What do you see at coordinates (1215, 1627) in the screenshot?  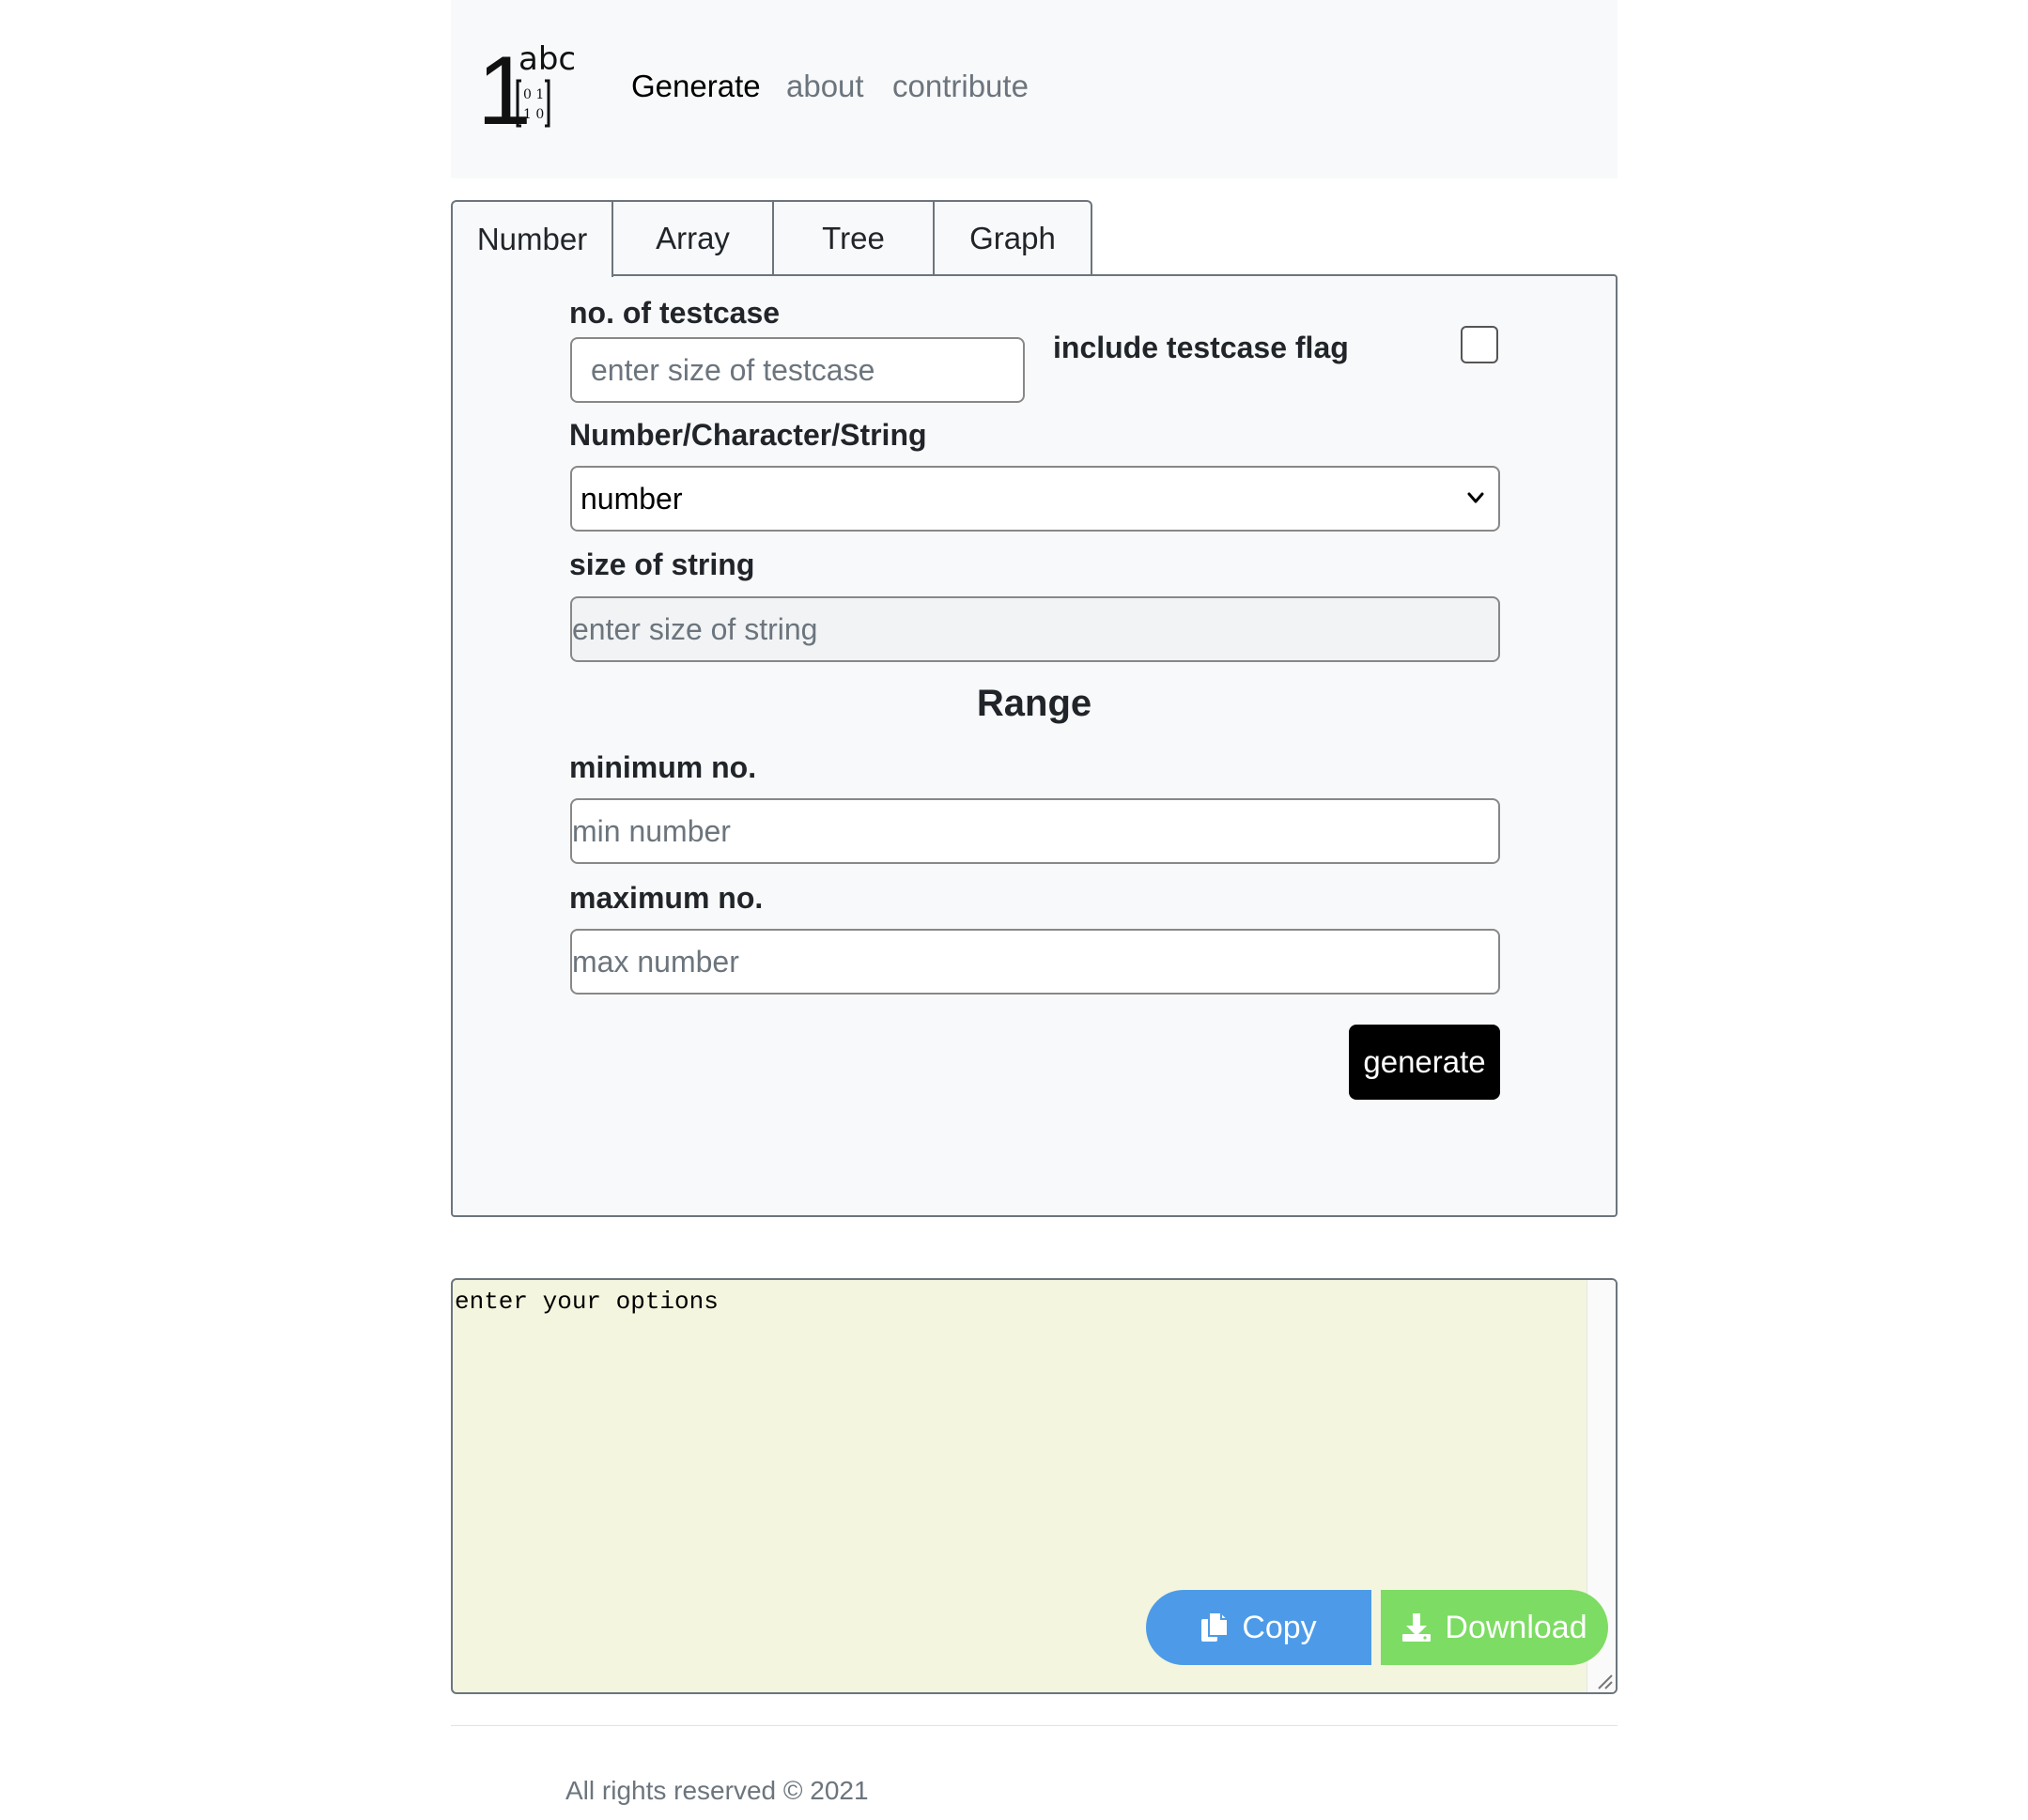 I see `copy-icon` at bounding box center [1215, 1627].